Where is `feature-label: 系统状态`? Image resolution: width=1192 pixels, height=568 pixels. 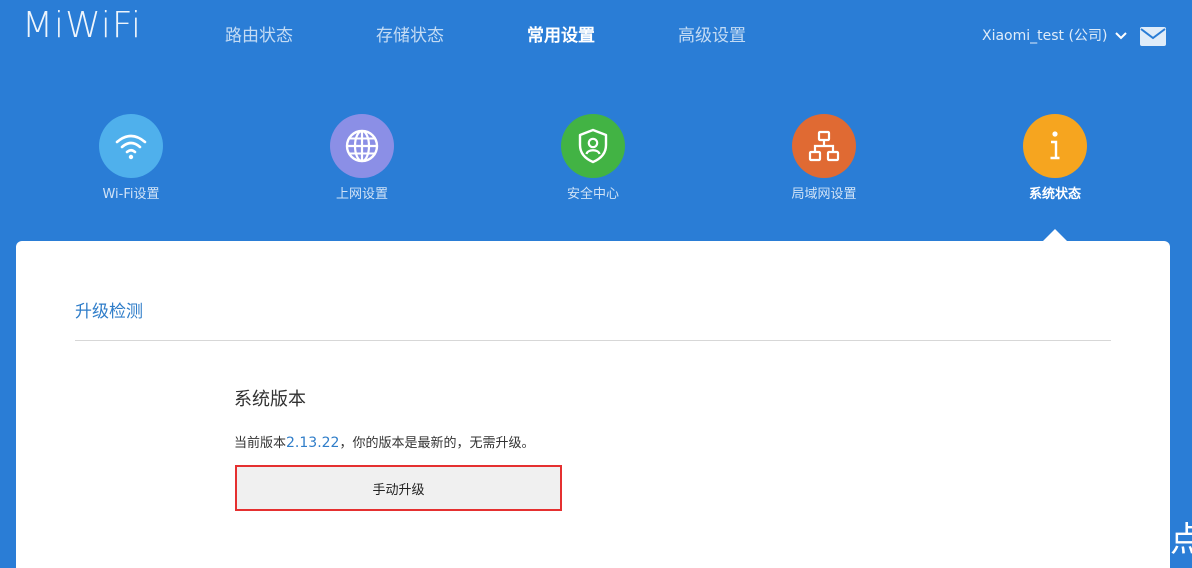 feature-label: 系统状态 is located at coordinates (1054, 194).